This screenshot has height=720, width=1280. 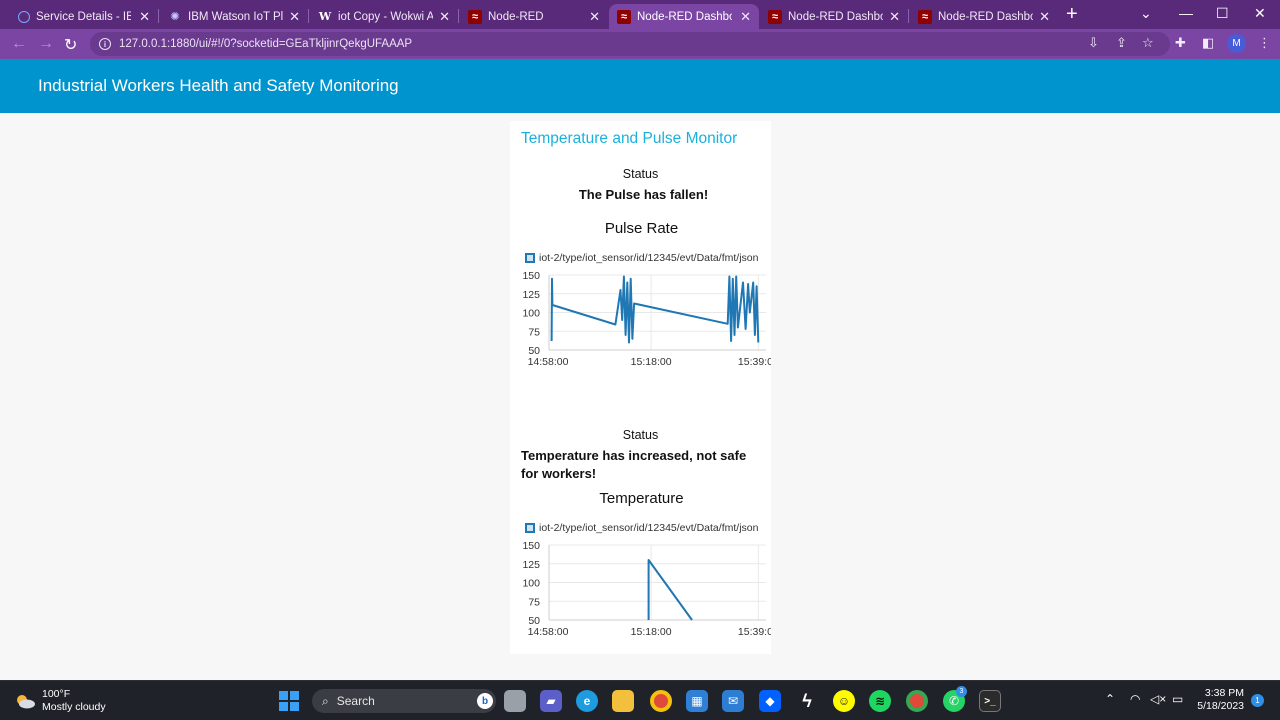 I want to click on mail-icon: ✉, so click(x=733, y=701).